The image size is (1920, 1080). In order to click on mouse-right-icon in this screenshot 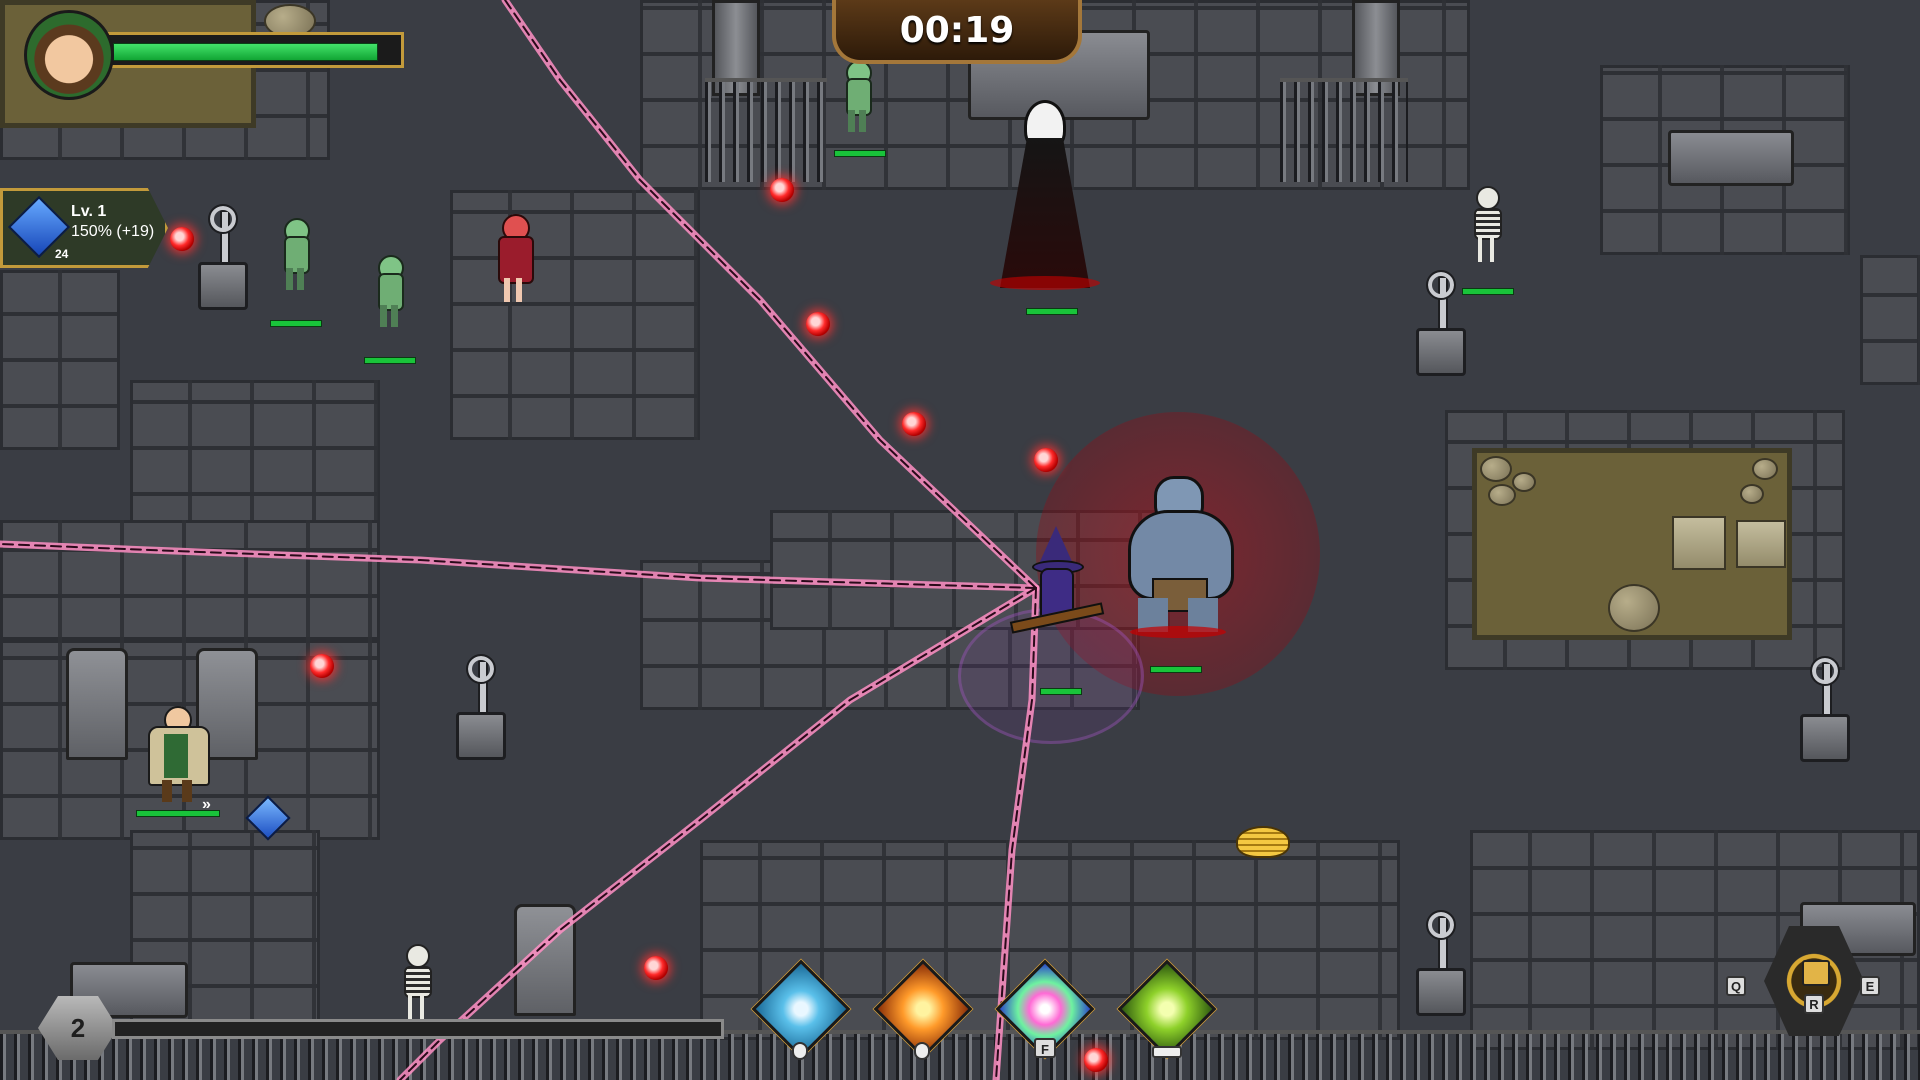, I will do `click(922, 1051)`.